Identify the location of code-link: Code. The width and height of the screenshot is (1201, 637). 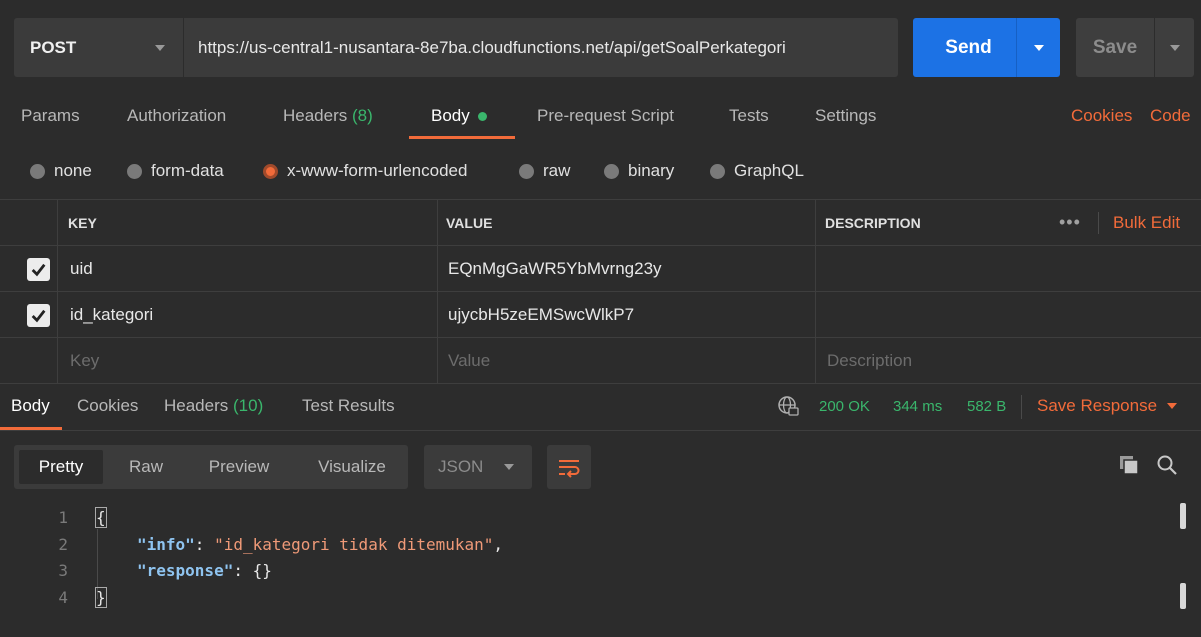
(1170, 116).